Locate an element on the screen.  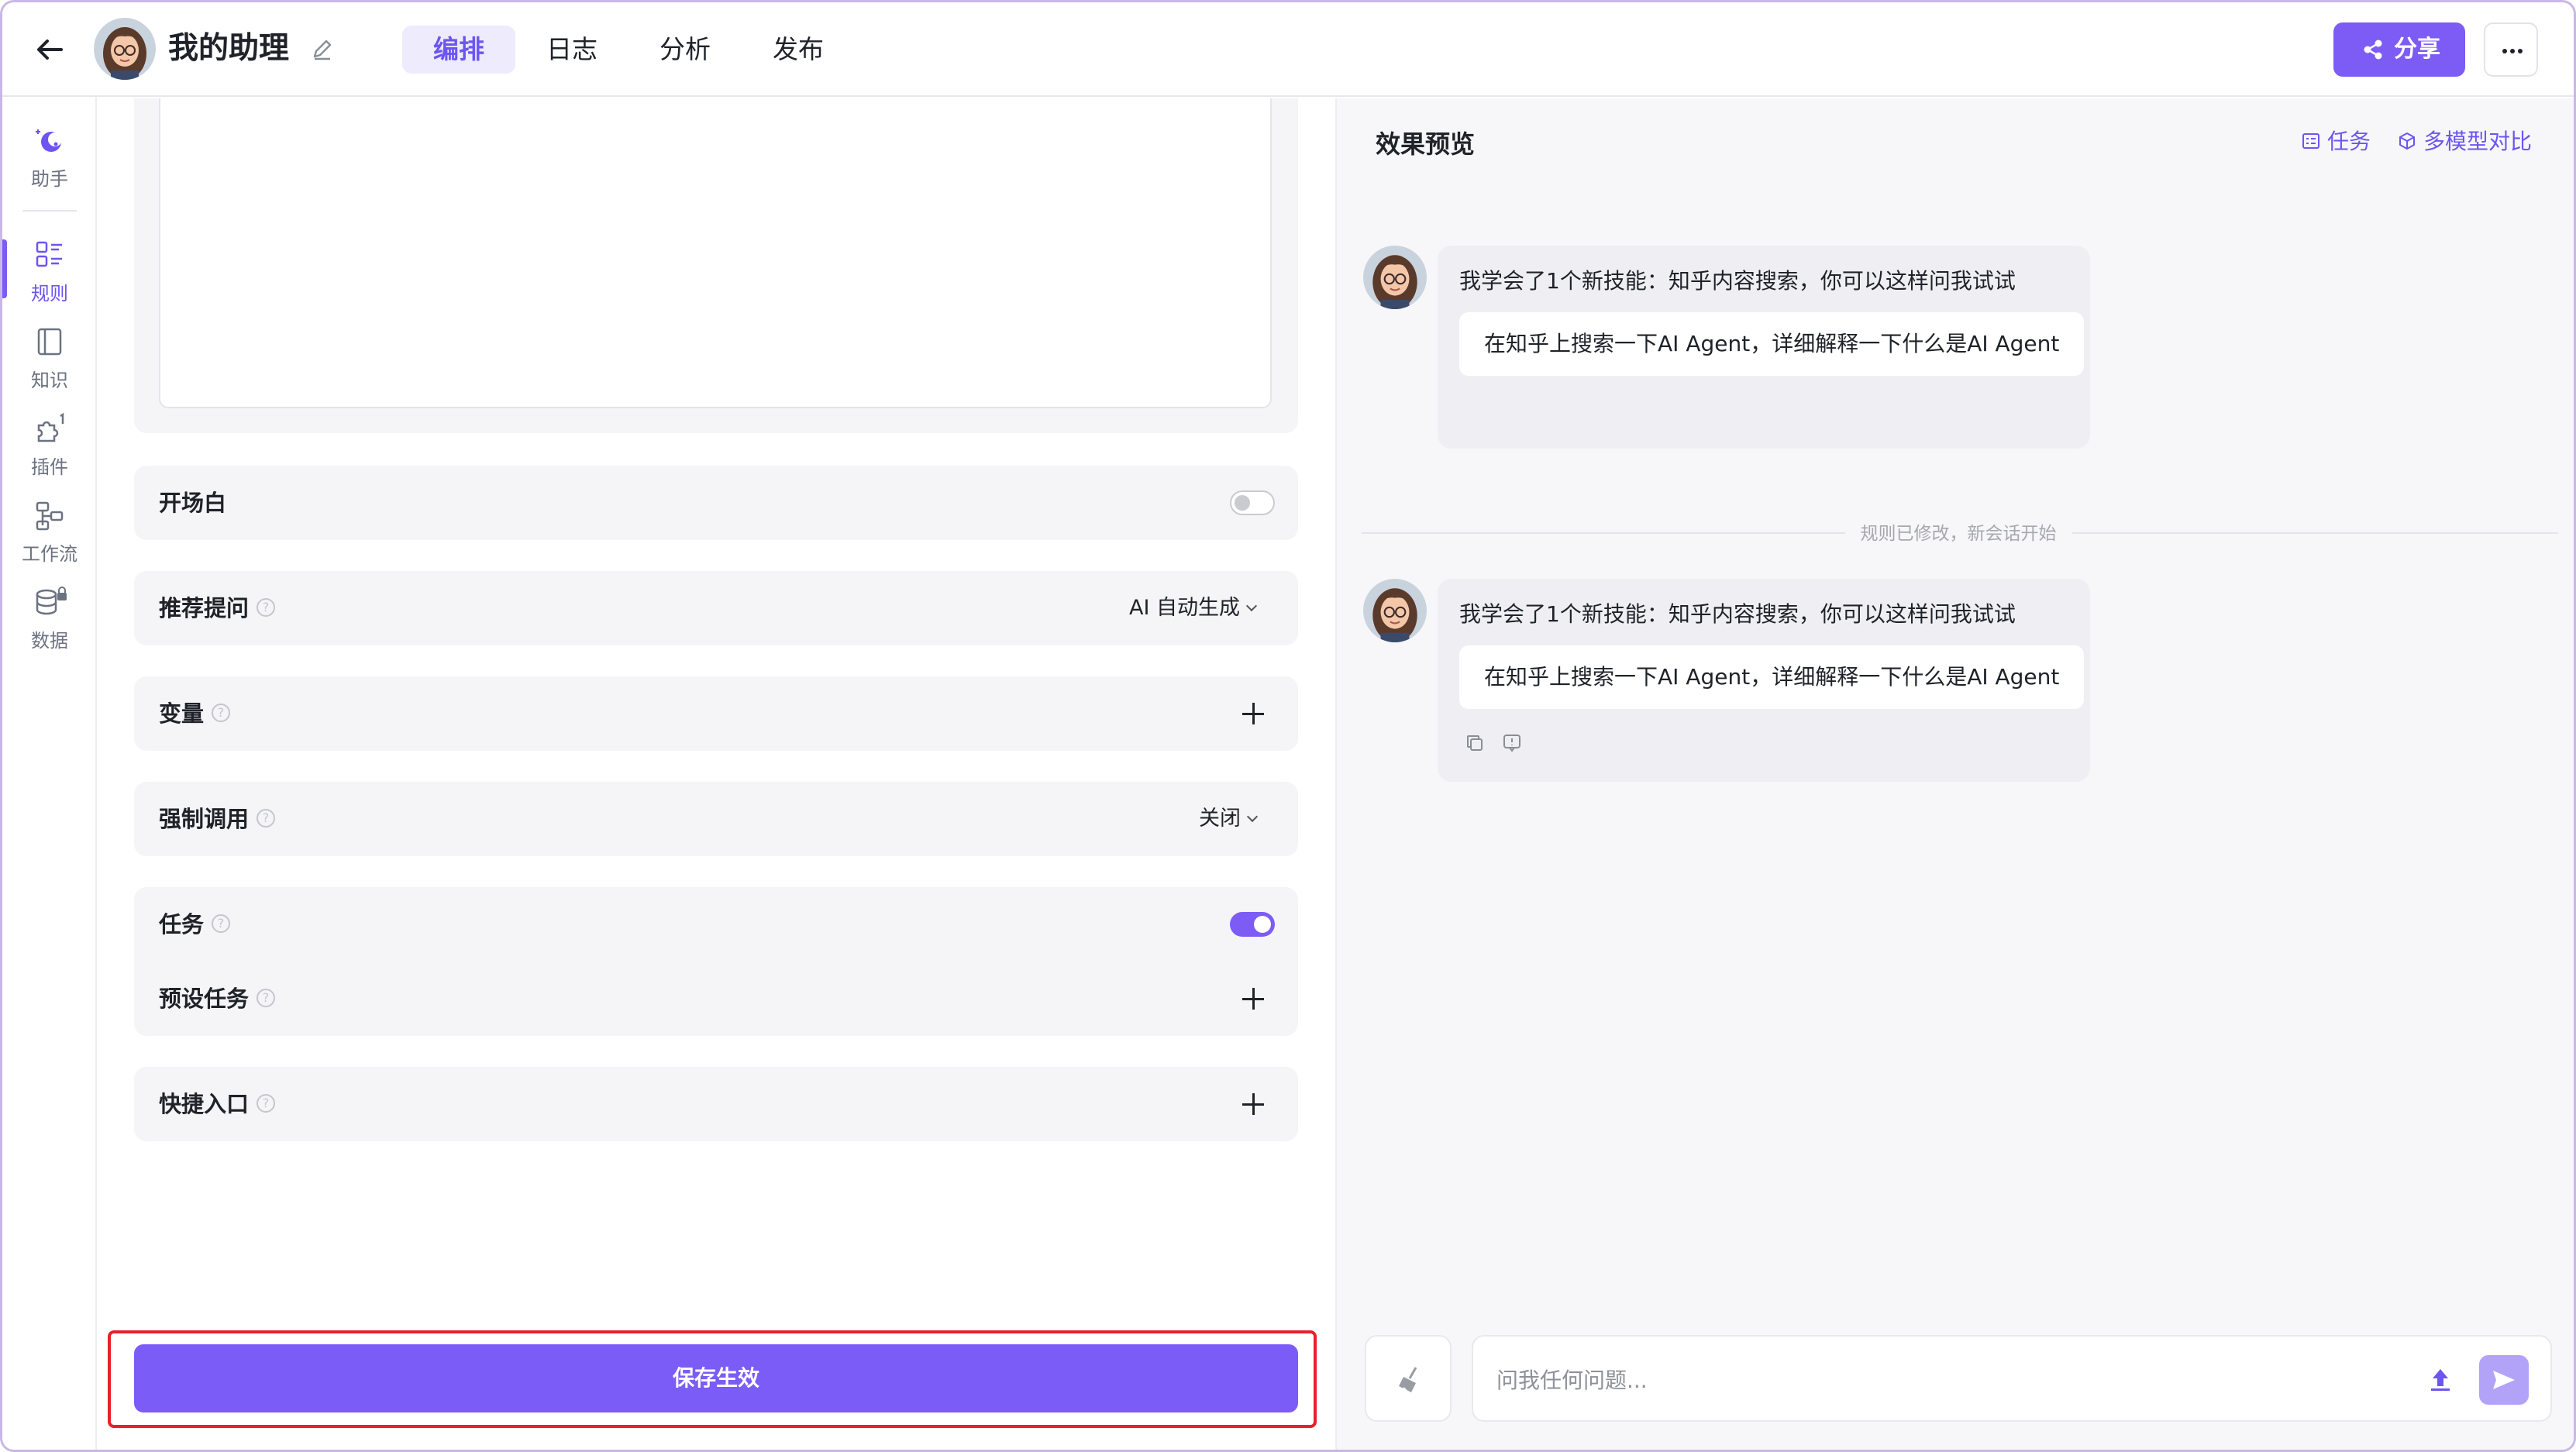
variables-label: 变量? is located at coordinates (195, 713).